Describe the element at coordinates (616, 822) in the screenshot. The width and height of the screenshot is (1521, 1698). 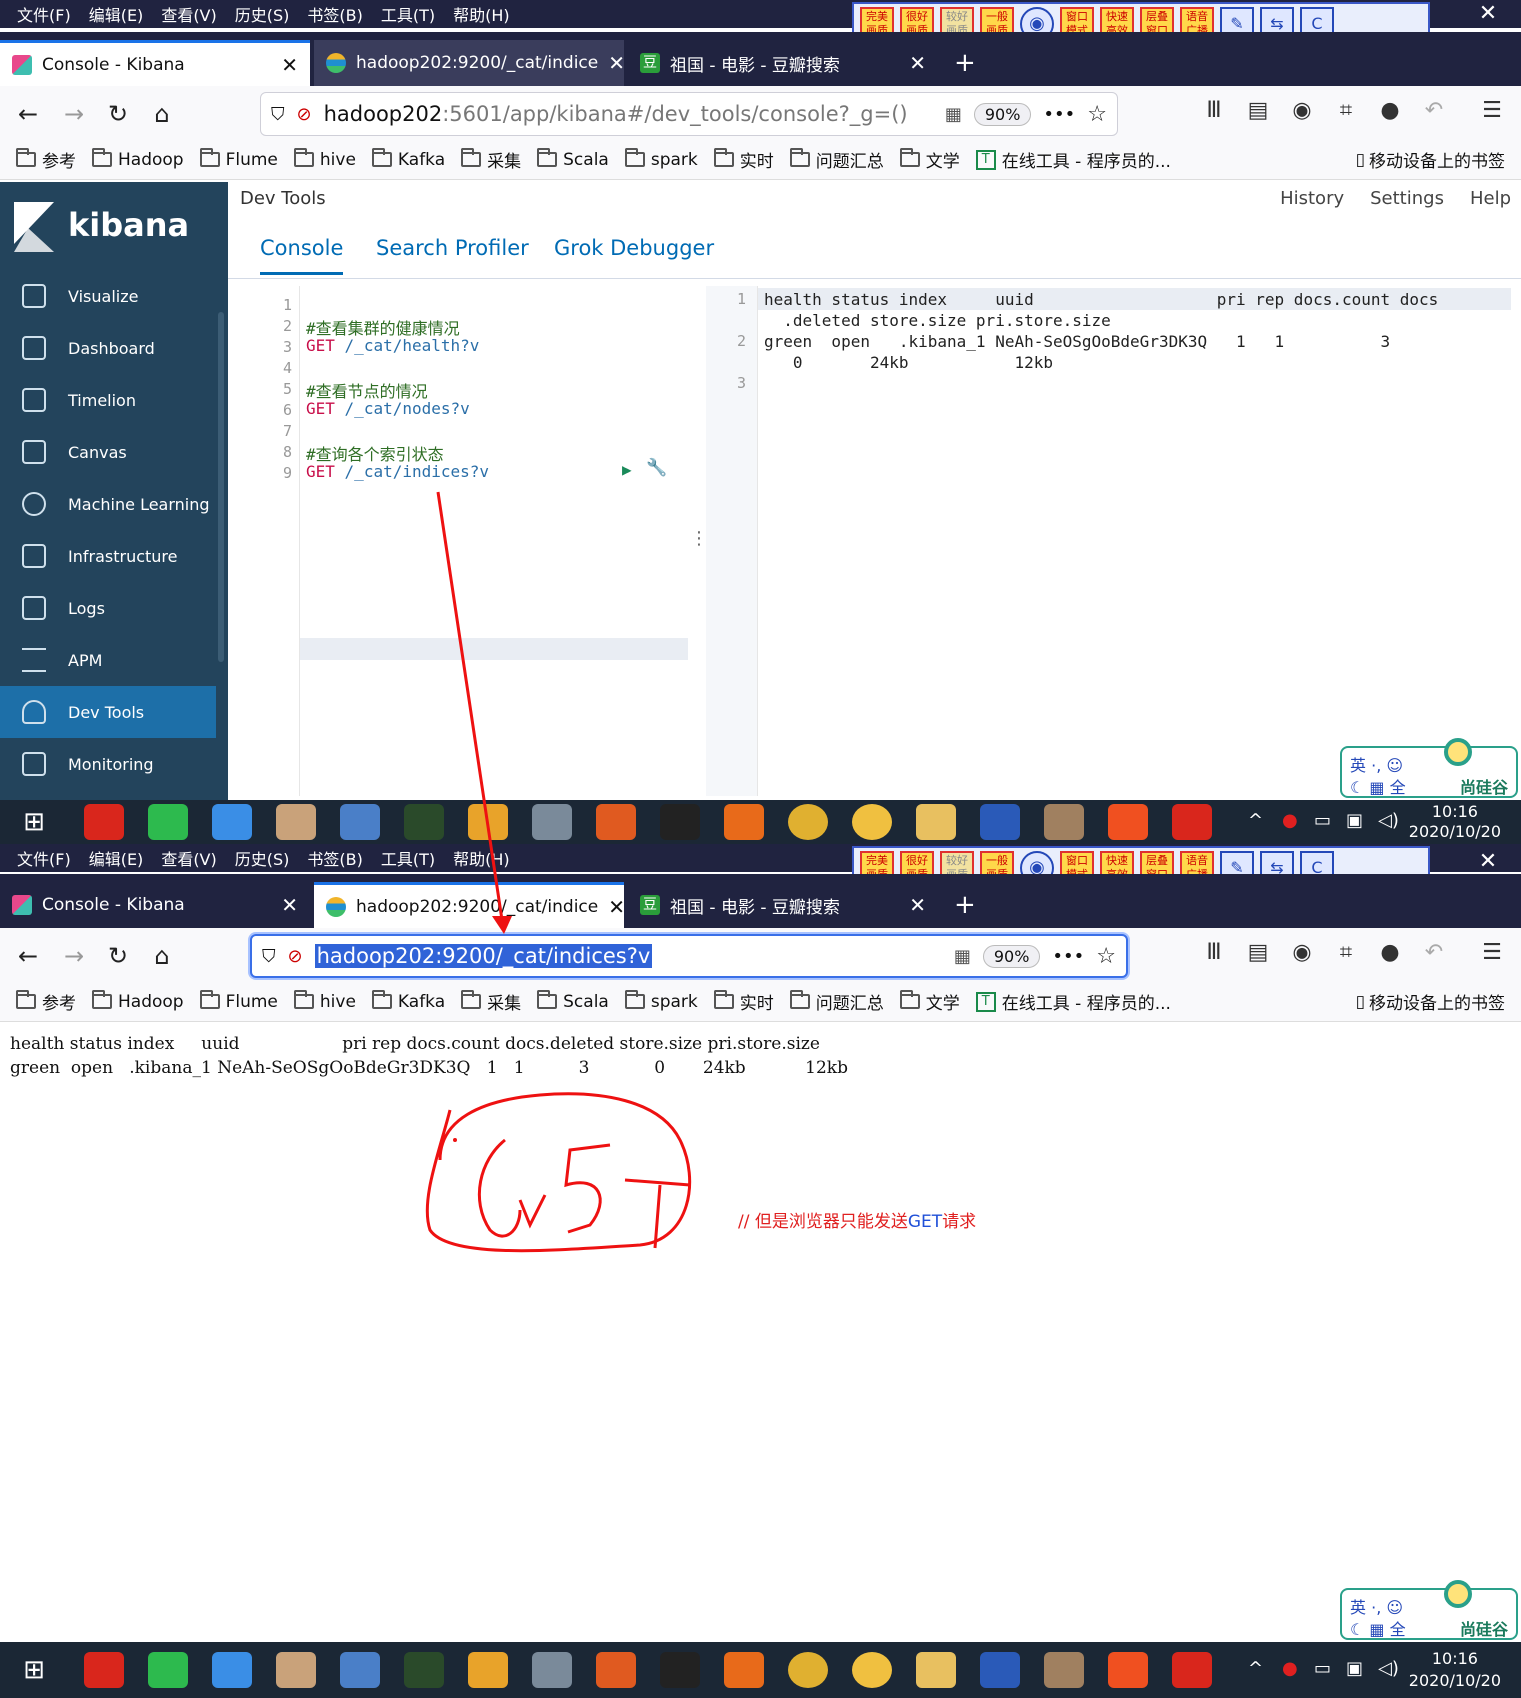
I see `gallery-icon` at that location.